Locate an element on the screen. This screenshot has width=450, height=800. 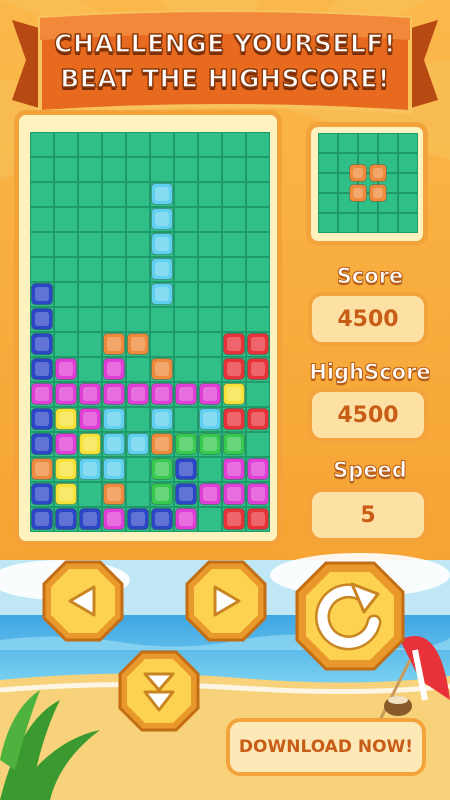
download-now-button: DOWNLOAD NOW! is located at coordinates (326, 747).